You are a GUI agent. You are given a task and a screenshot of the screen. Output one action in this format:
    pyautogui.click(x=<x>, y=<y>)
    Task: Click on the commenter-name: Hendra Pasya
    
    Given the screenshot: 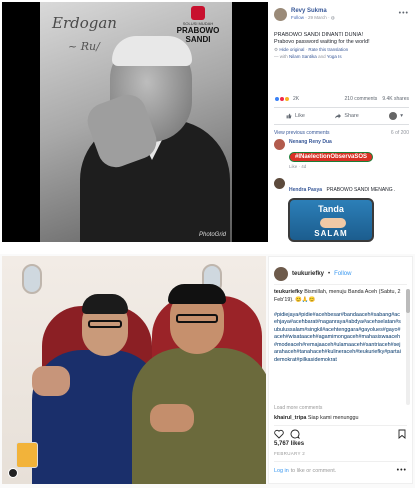 What is the action you would take?
    pyautogui.click(x=305, y=190)
    